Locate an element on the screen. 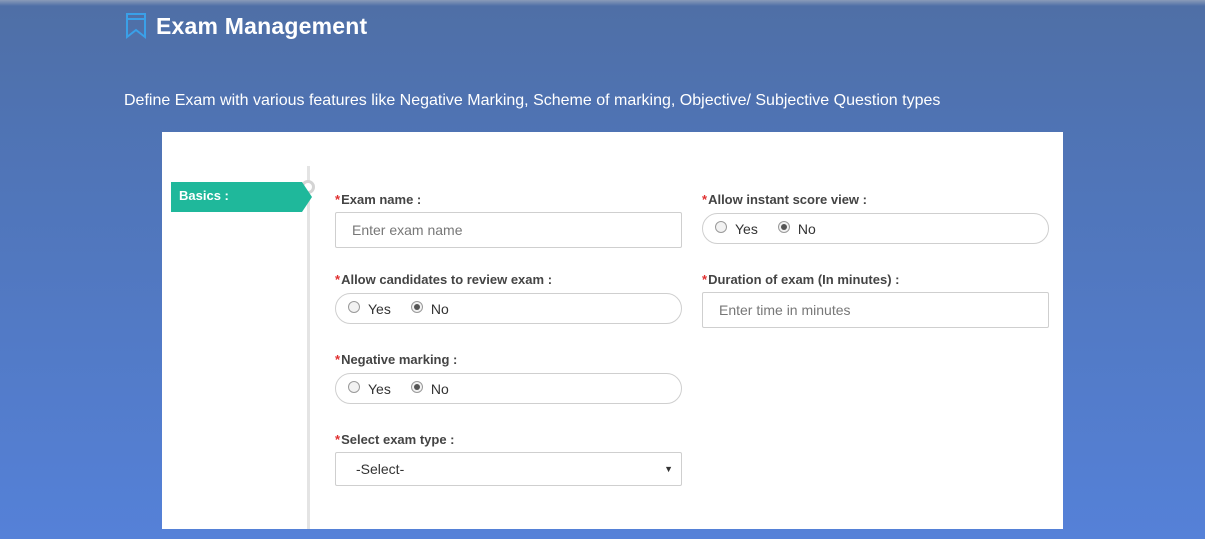 The height and width of the screenshot is (539, 1205). step-timeline is located at coordinates (308, 347).